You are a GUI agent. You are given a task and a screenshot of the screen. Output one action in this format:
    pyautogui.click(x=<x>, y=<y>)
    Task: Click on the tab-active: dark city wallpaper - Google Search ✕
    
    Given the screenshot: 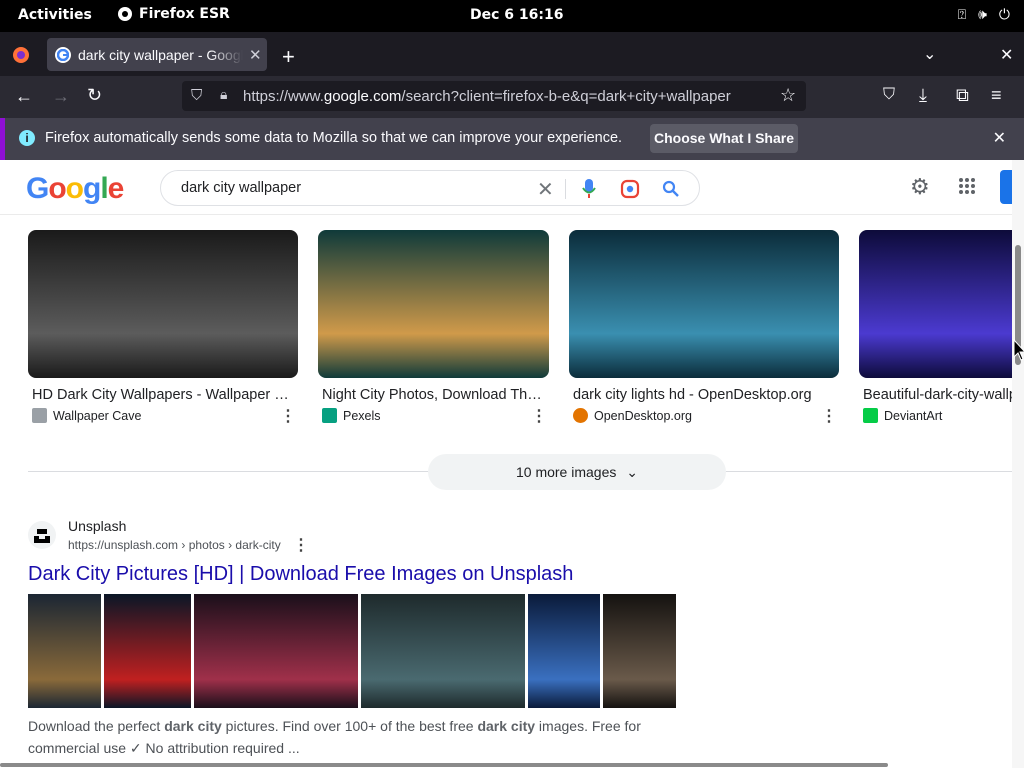 What is the action you would take?
    pyautogui.click(x=157, y=54)
    